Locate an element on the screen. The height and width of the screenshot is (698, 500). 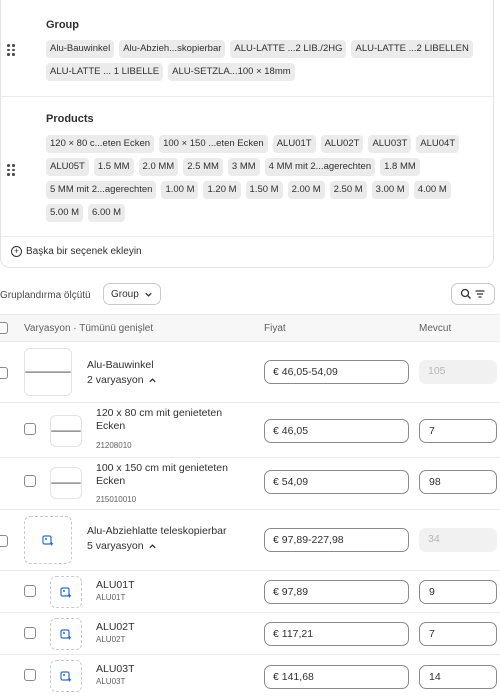
add-option-button: + Başka bir seçenek ekleyin is located at coordinates (76, 251).